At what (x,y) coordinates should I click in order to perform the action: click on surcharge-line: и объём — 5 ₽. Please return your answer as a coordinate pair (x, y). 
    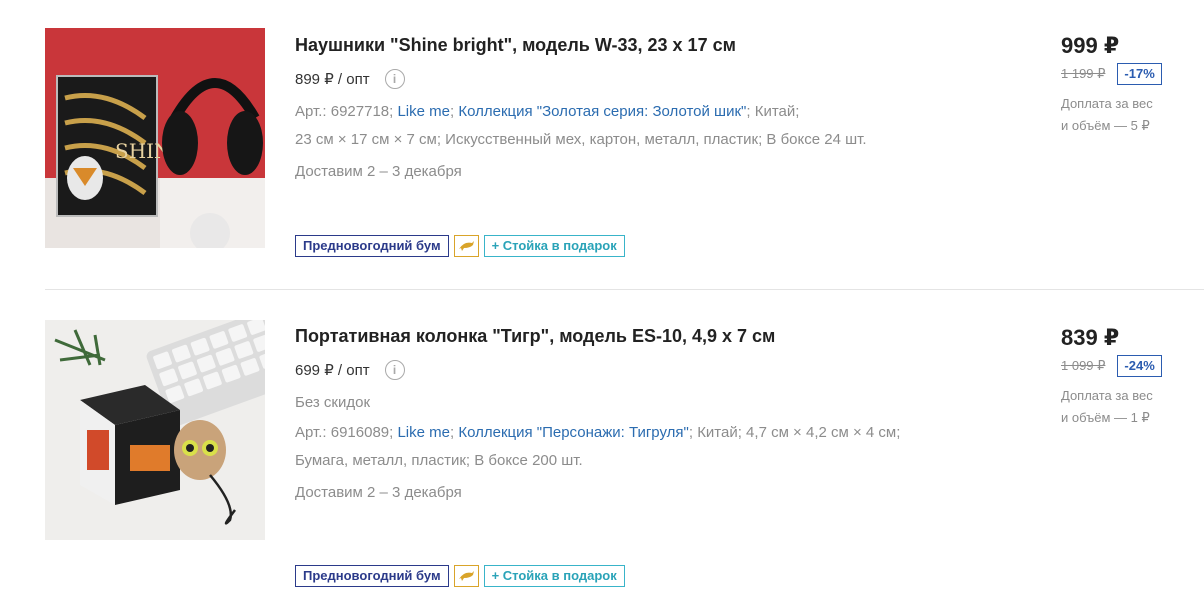
    Looking at the image, I should click on (1105, 125).